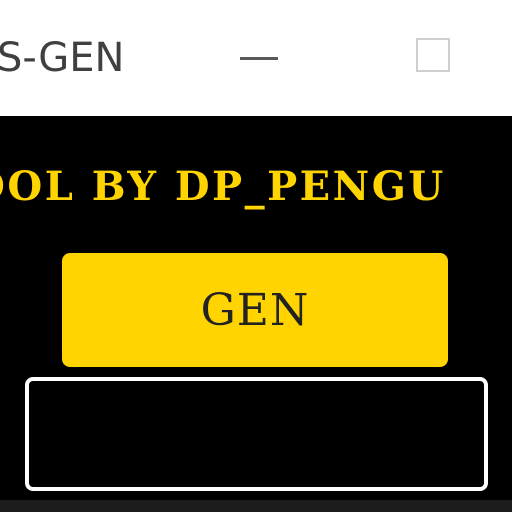 This screenshot has width=512, height=512. I want to click on maximize-button, so click(435, 59).